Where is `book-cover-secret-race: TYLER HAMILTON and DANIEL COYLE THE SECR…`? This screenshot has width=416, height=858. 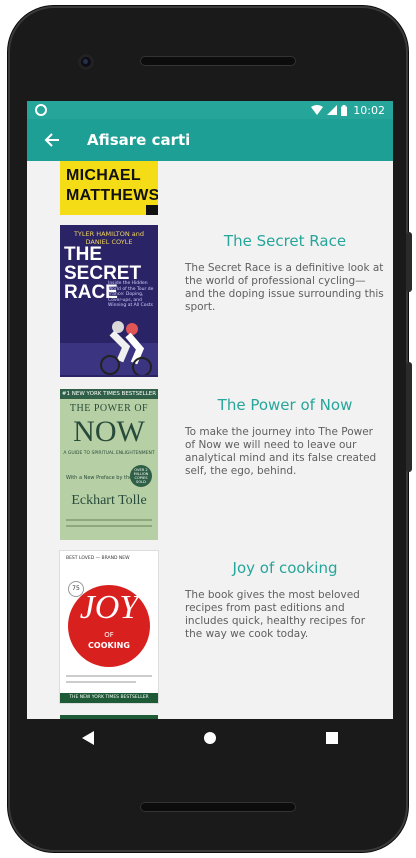
book-cover-secret-race: TYLER HAMILTON and DANIEL COYLE THE SECR… is located at coordinates (109, 301).